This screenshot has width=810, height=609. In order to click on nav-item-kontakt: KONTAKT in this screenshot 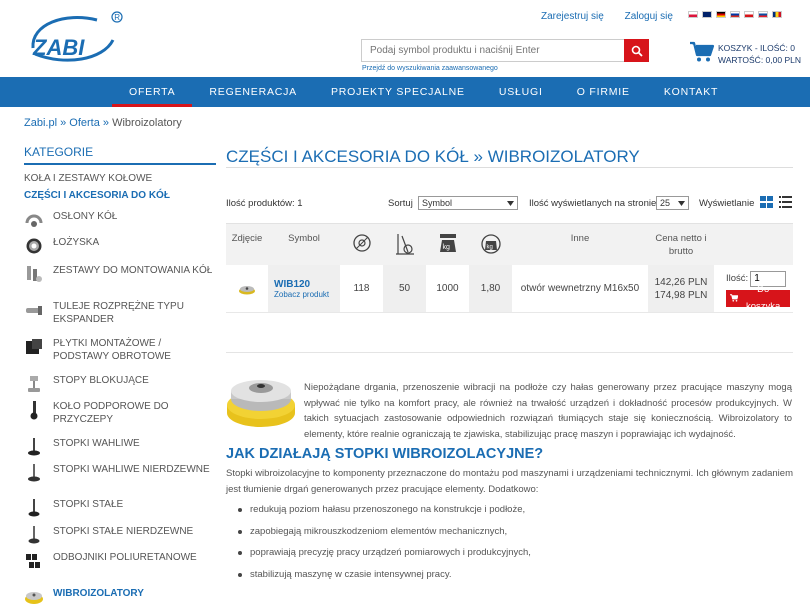, I will do `click(691, 92)`.